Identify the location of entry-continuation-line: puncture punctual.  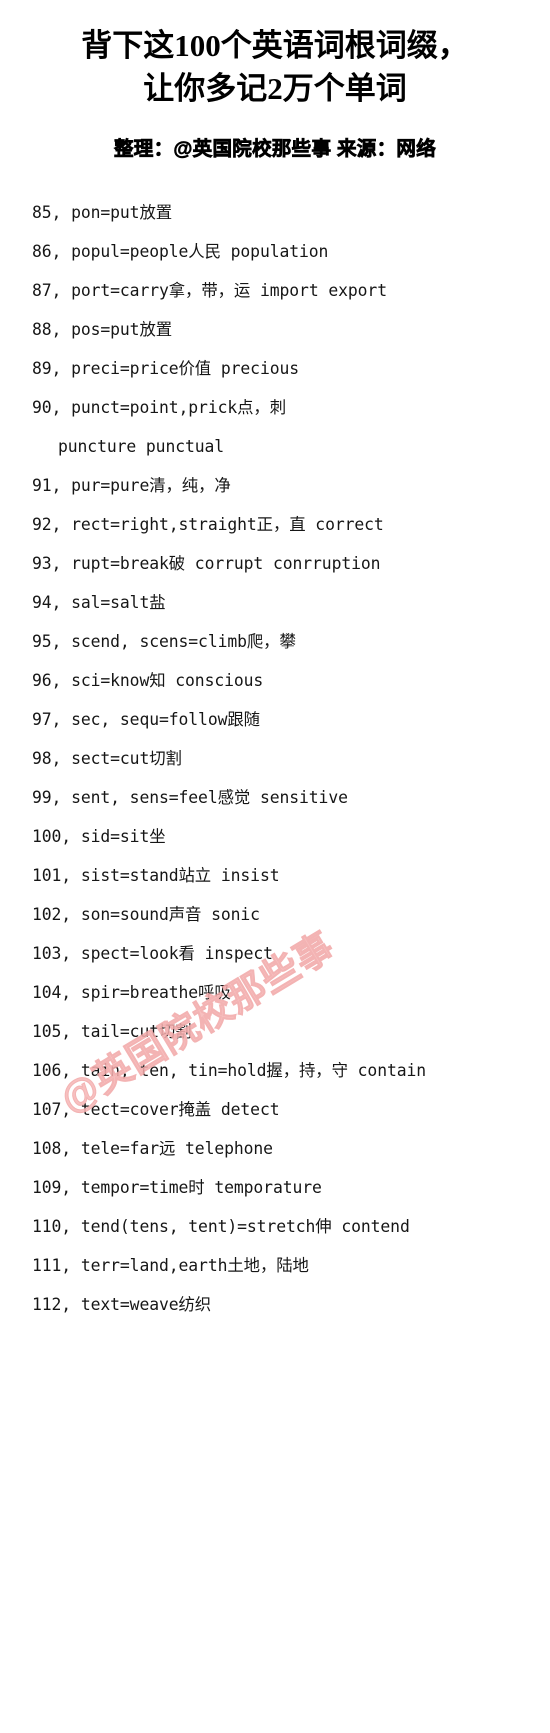
(141, 446).